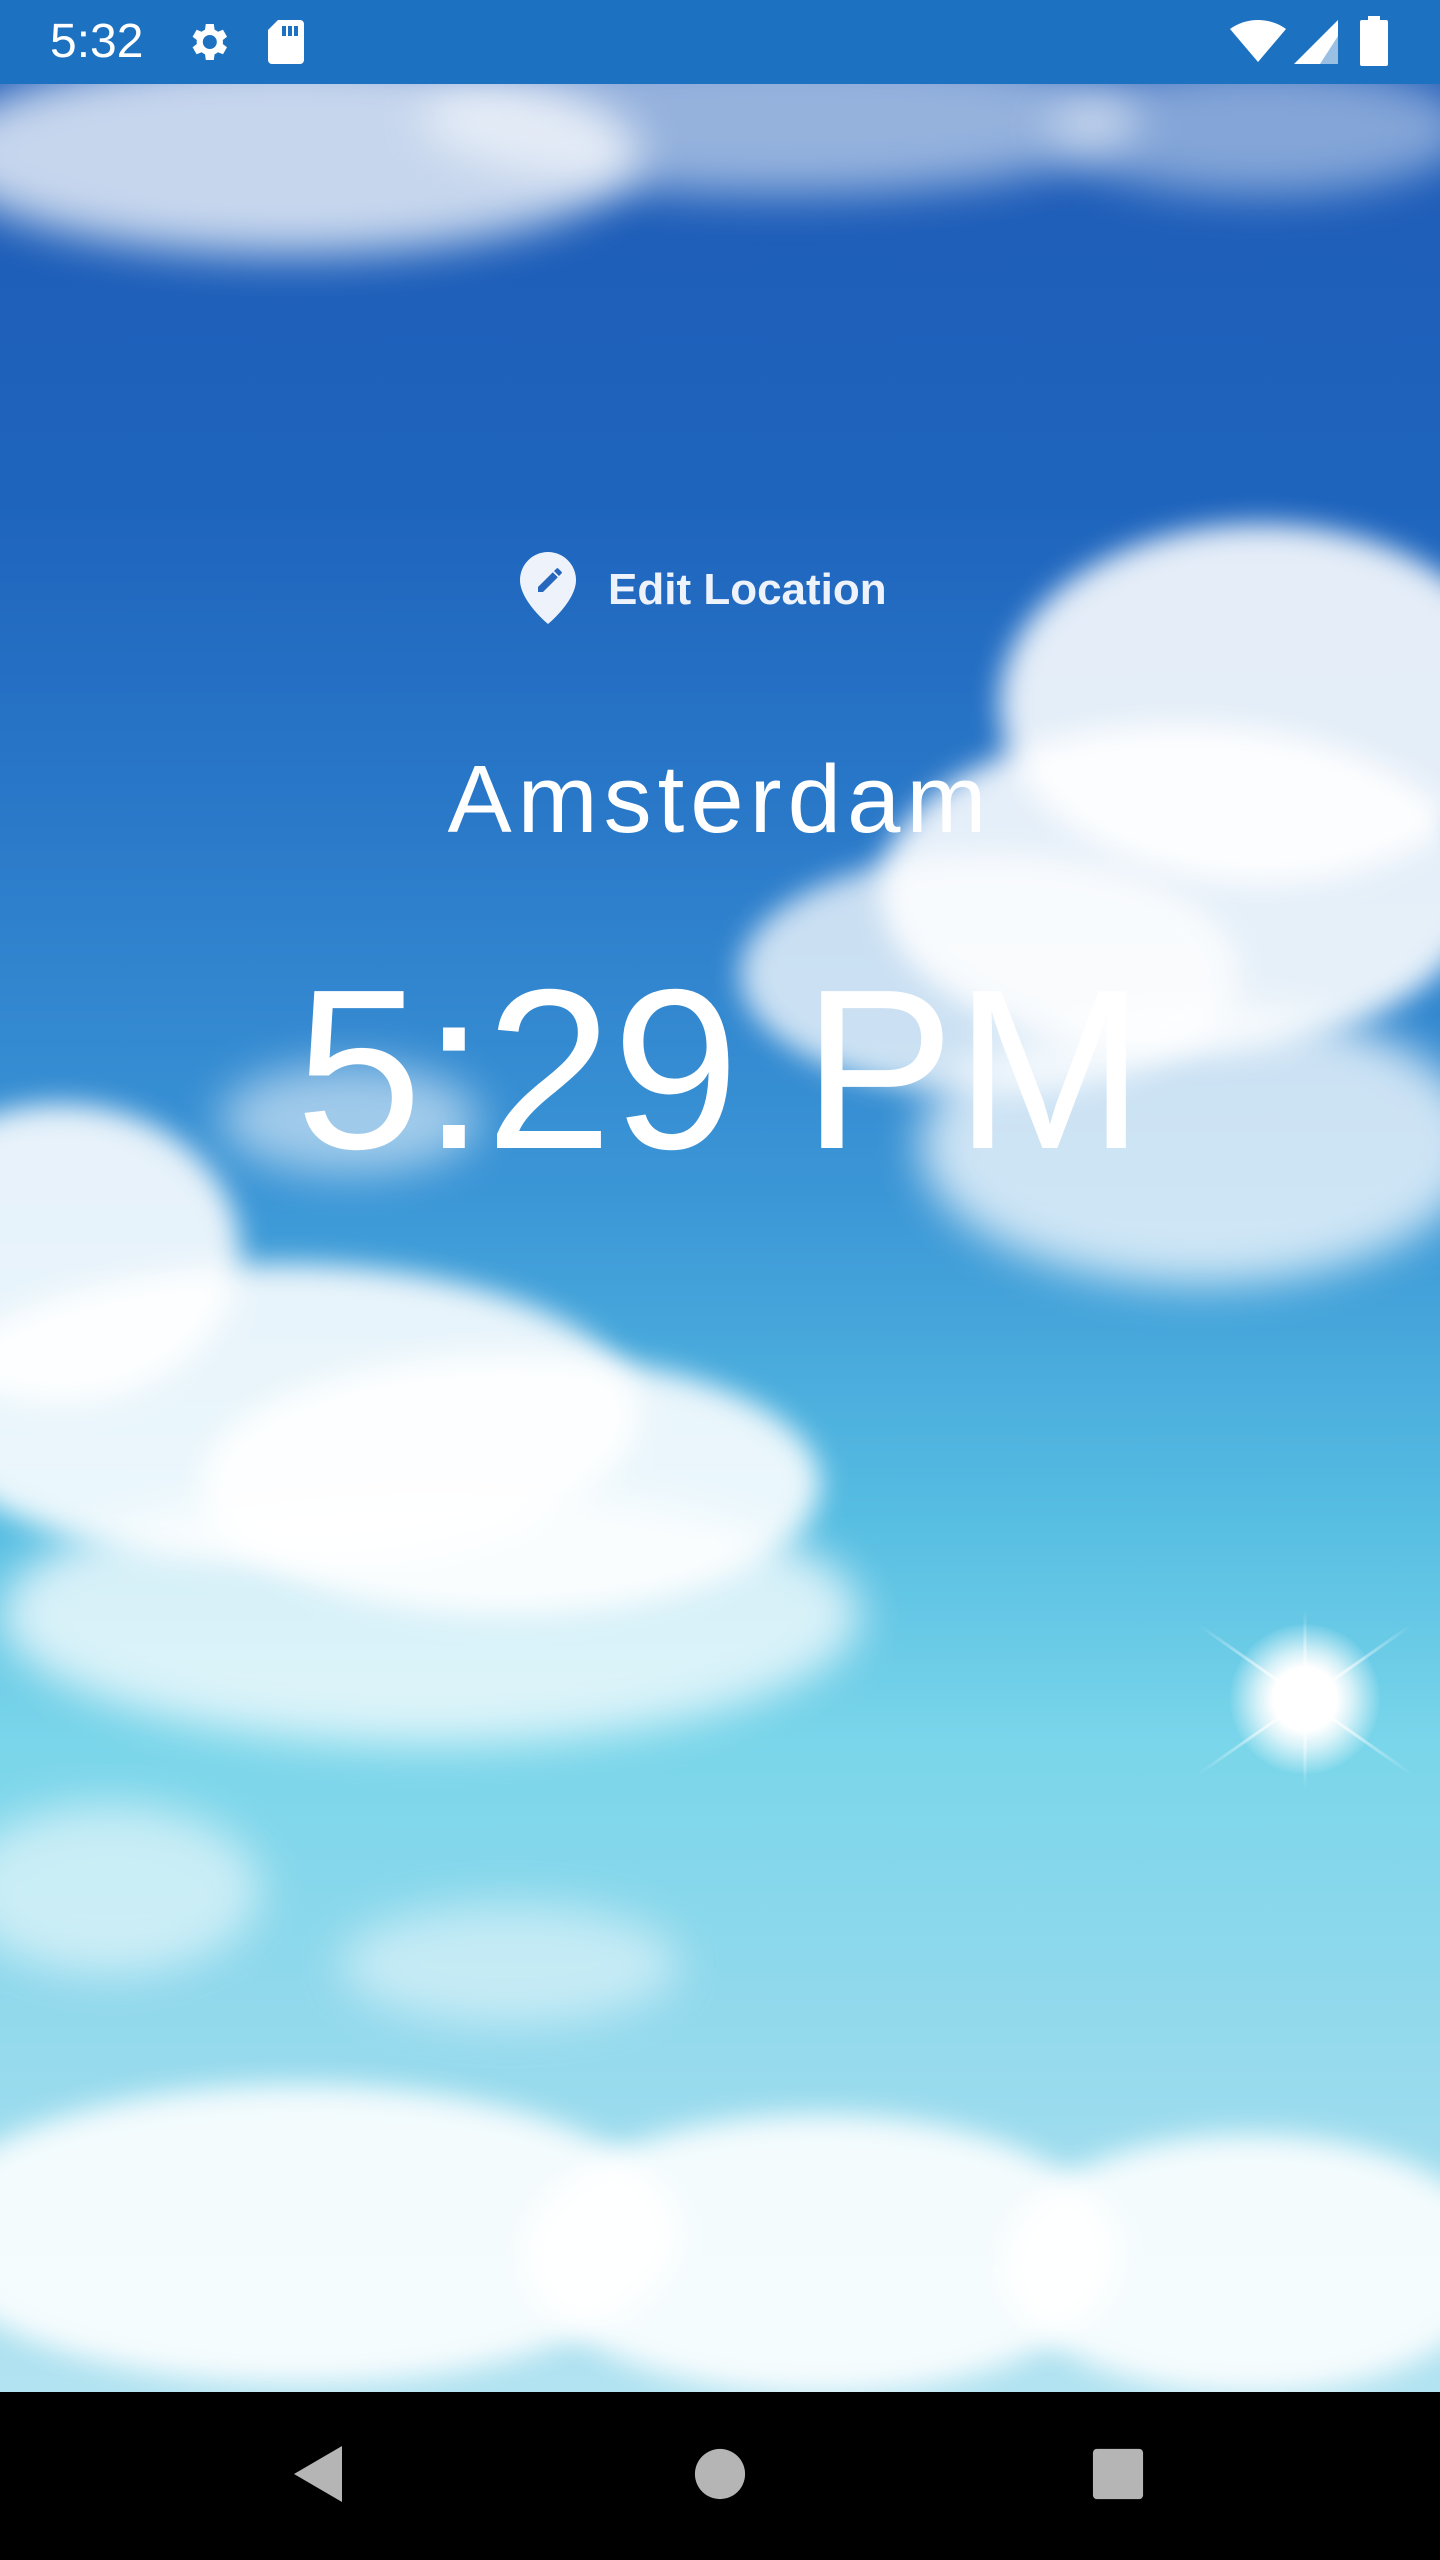 Image resolution: width=1440 pixels, height=2560 pixels. I want to click on navigation-bar, so click(720, 2476).